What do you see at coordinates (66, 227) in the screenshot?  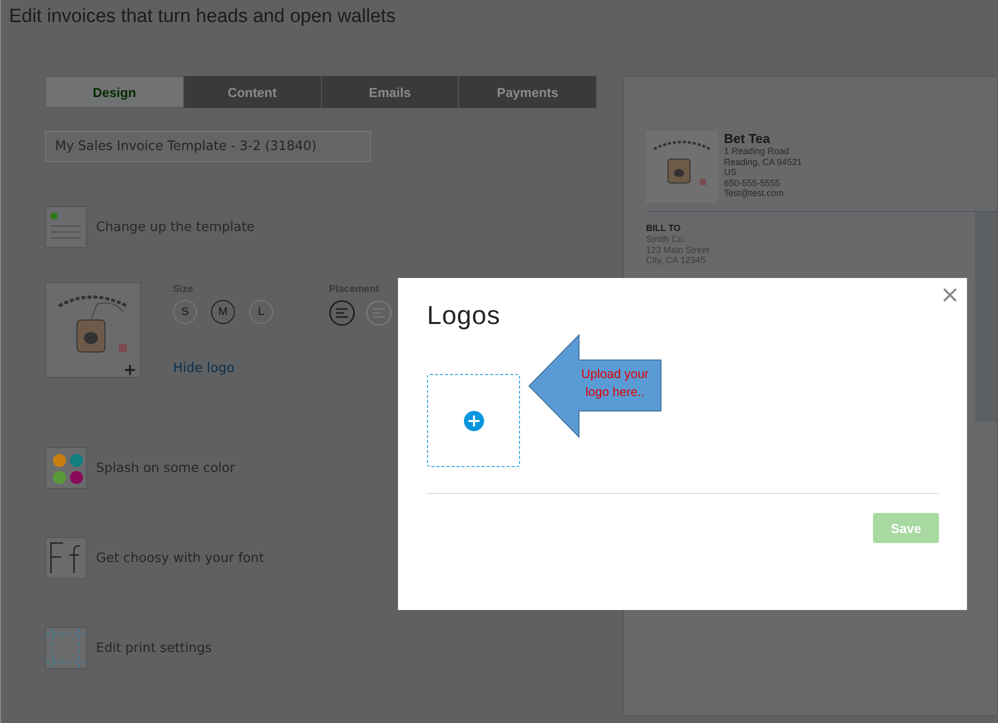 I see `template-icon` at bounding box center [66, 227].